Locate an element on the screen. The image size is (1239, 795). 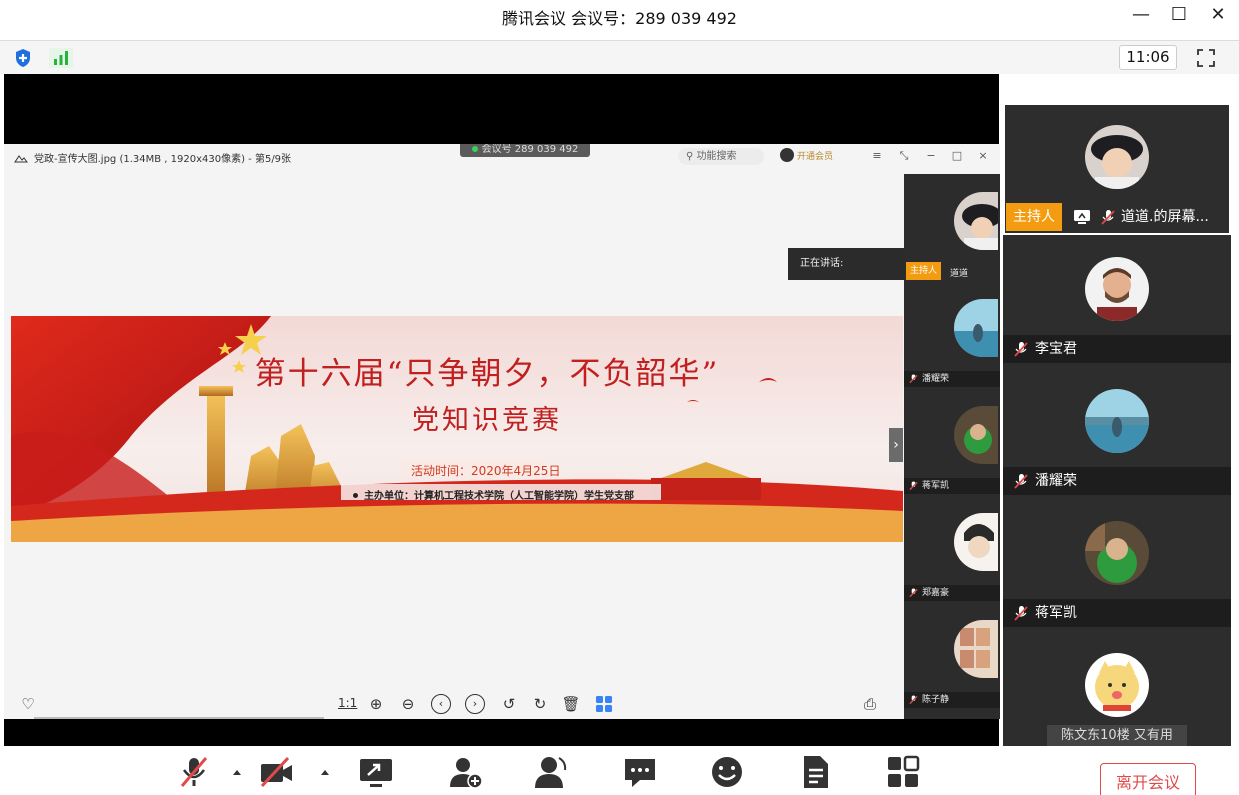
meeting-toolbar: 离开会议 is located at coordinates (619, 770).